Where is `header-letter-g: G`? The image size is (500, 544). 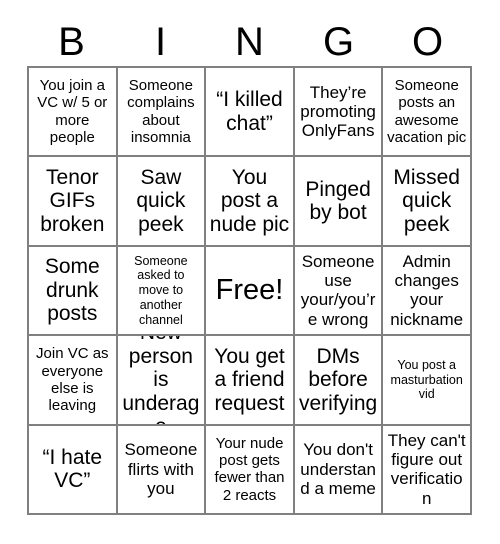 header-letter-g: G is located at coordinates (338, 42).